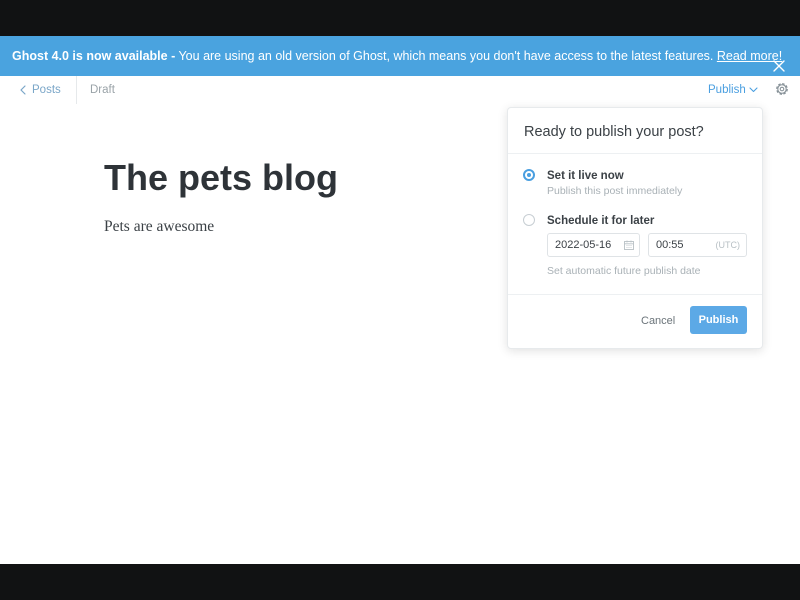  What do you see at coordinates (529, 220) in the screenshot?
I see `schedule-later-radio` at bounding box center [529, 220].